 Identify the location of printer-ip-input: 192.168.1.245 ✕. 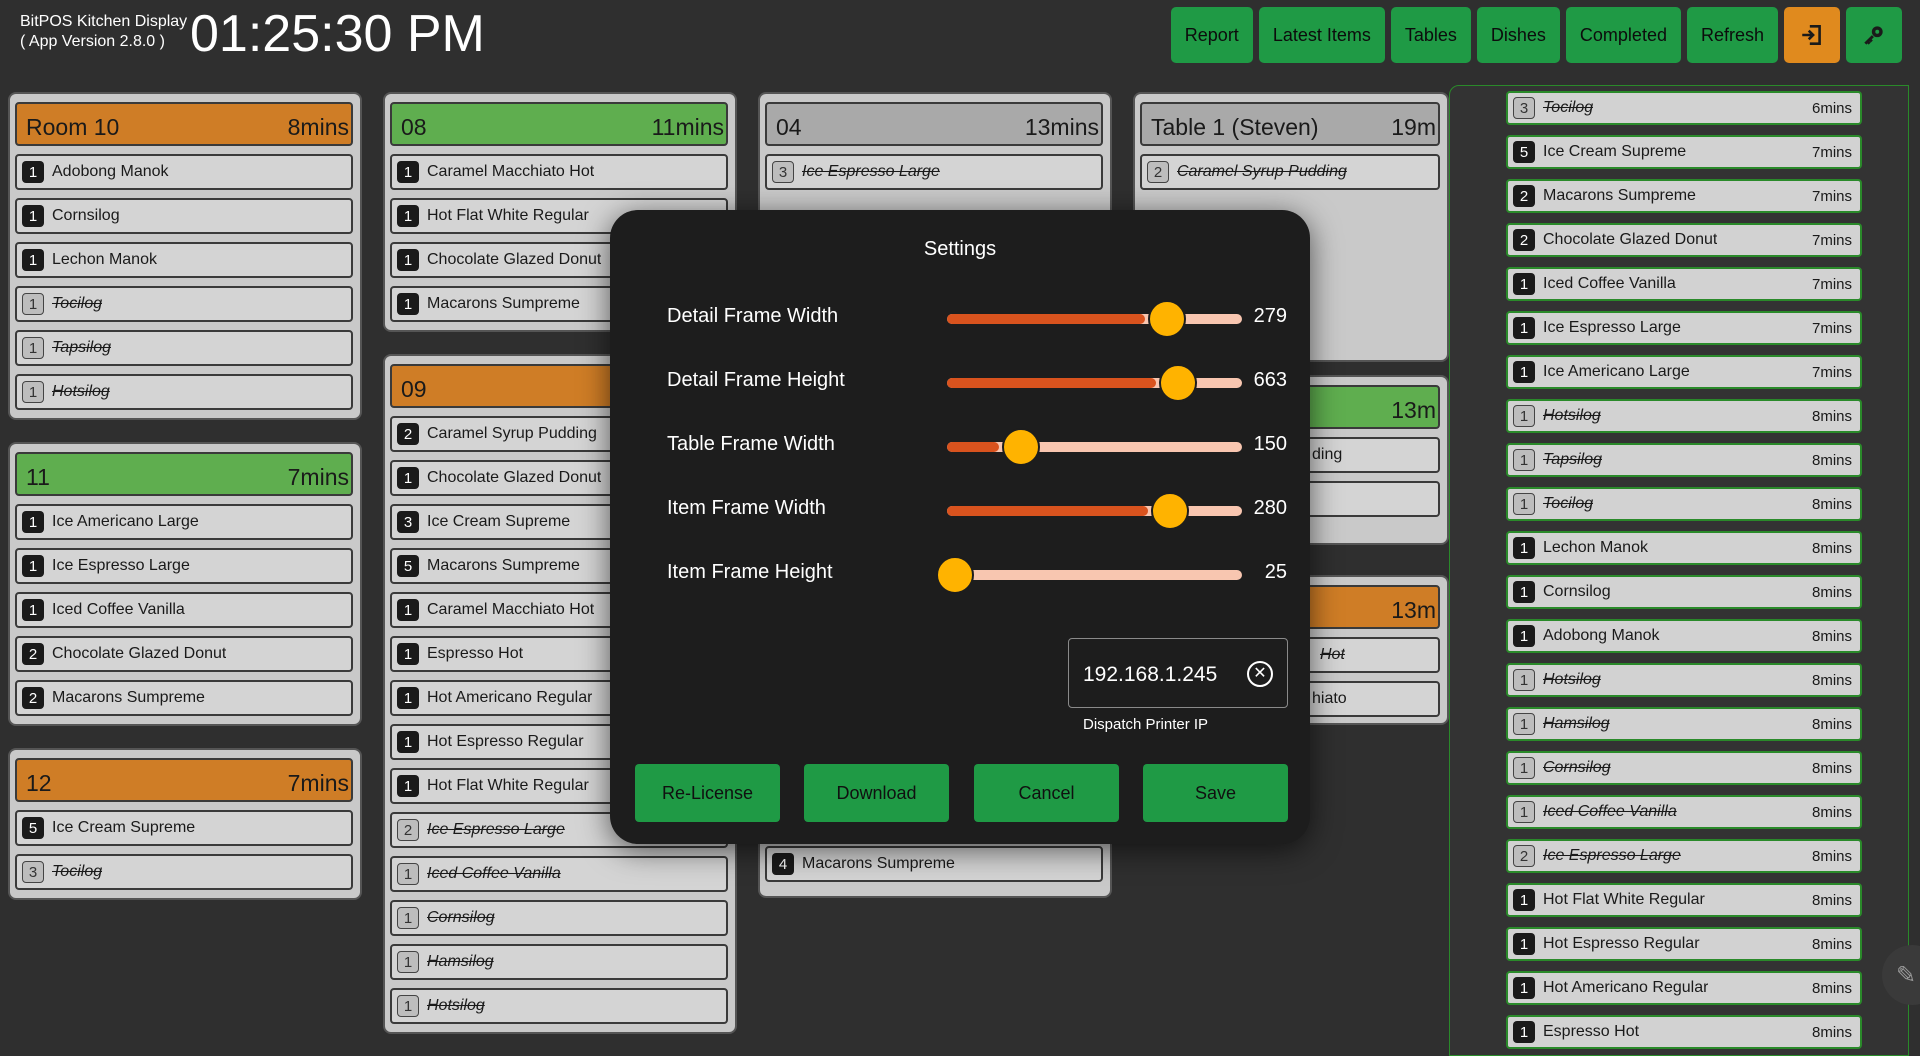
(1178, 673).